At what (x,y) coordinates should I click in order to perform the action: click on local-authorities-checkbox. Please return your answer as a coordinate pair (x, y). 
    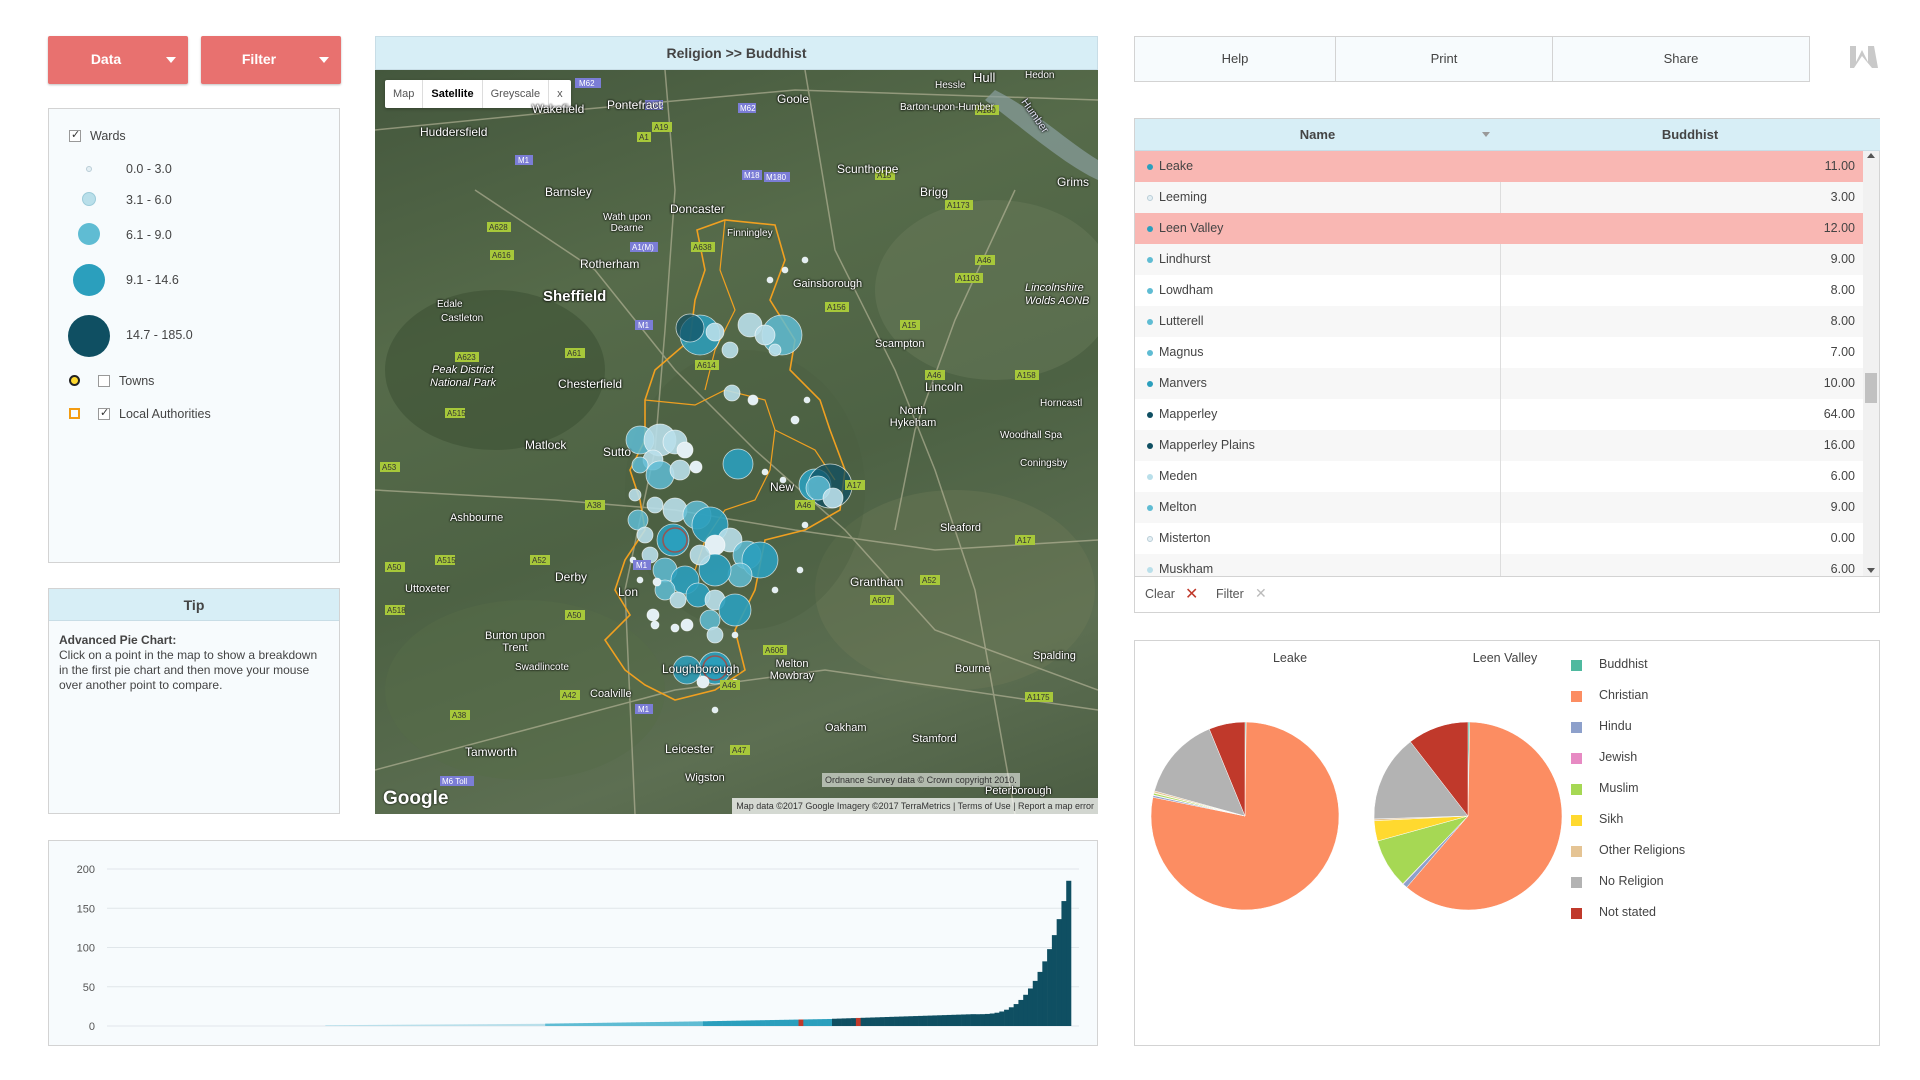
    Looking at the image, I should click on (104, 413).